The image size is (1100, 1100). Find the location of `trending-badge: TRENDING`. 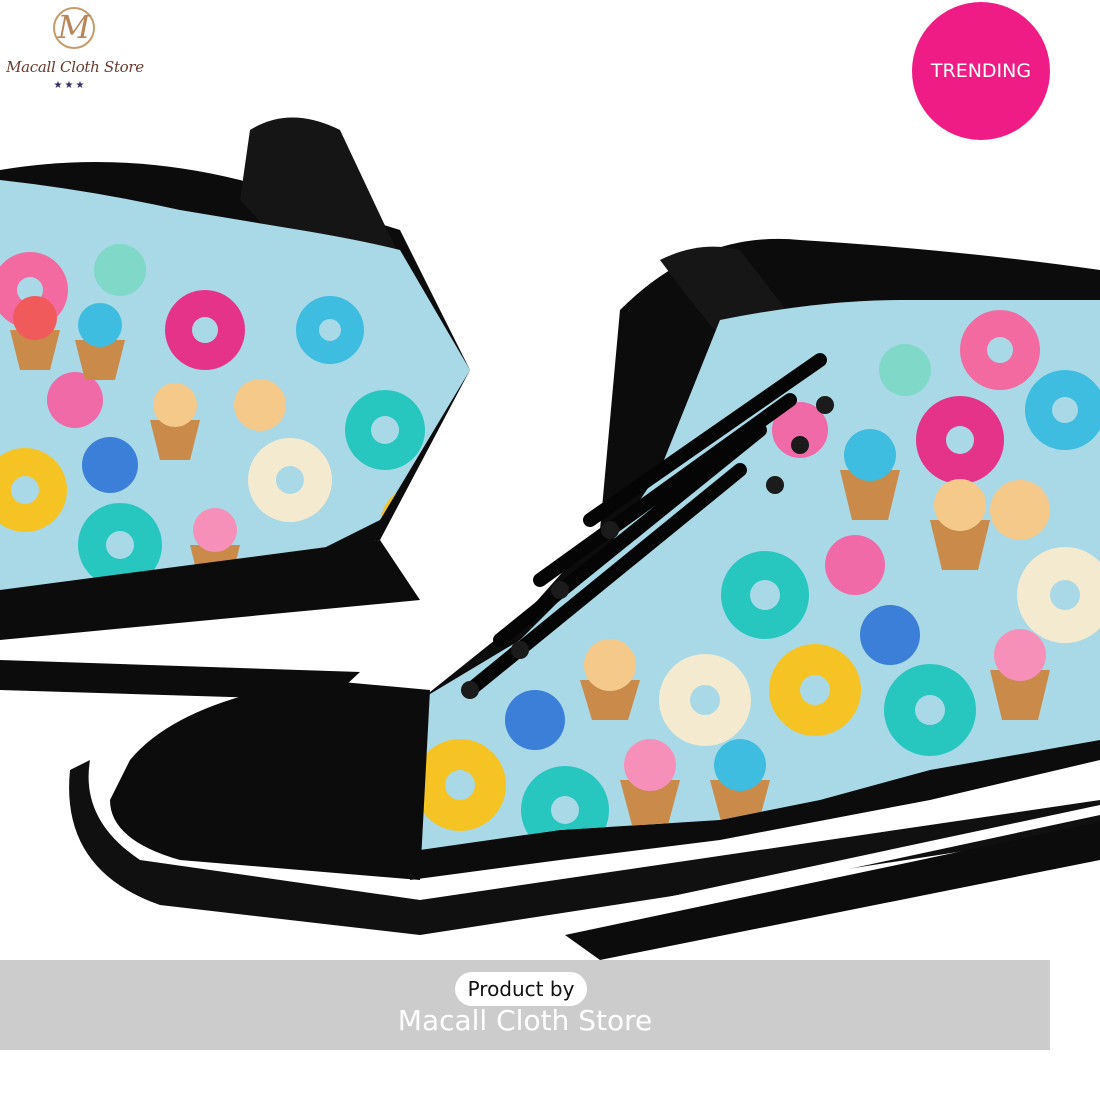

trending-badge: TRENDING is located at coordinates (981, 71).